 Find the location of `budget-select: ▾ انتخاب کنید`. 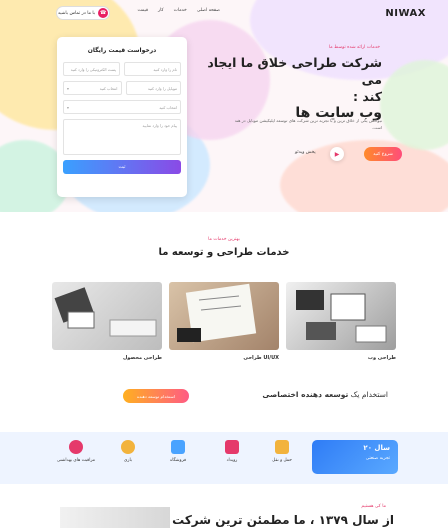

budget-select: ▾ انتخاب کنید is located at coordinates (122, 107).